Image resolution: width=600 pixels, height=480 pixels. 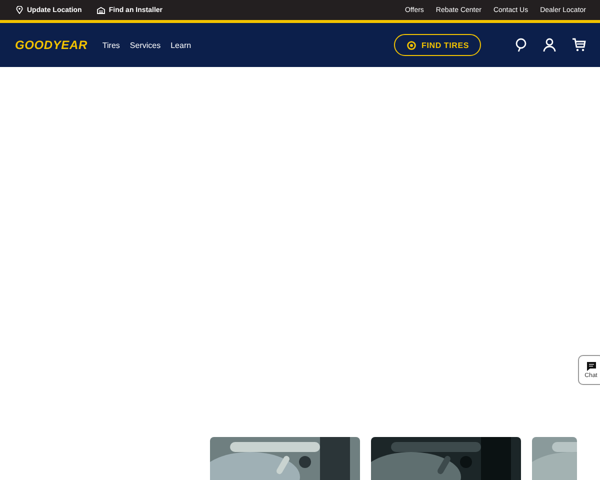 I want to click on find-tires-button: FIND TIRES, so click(x=437, y=45).